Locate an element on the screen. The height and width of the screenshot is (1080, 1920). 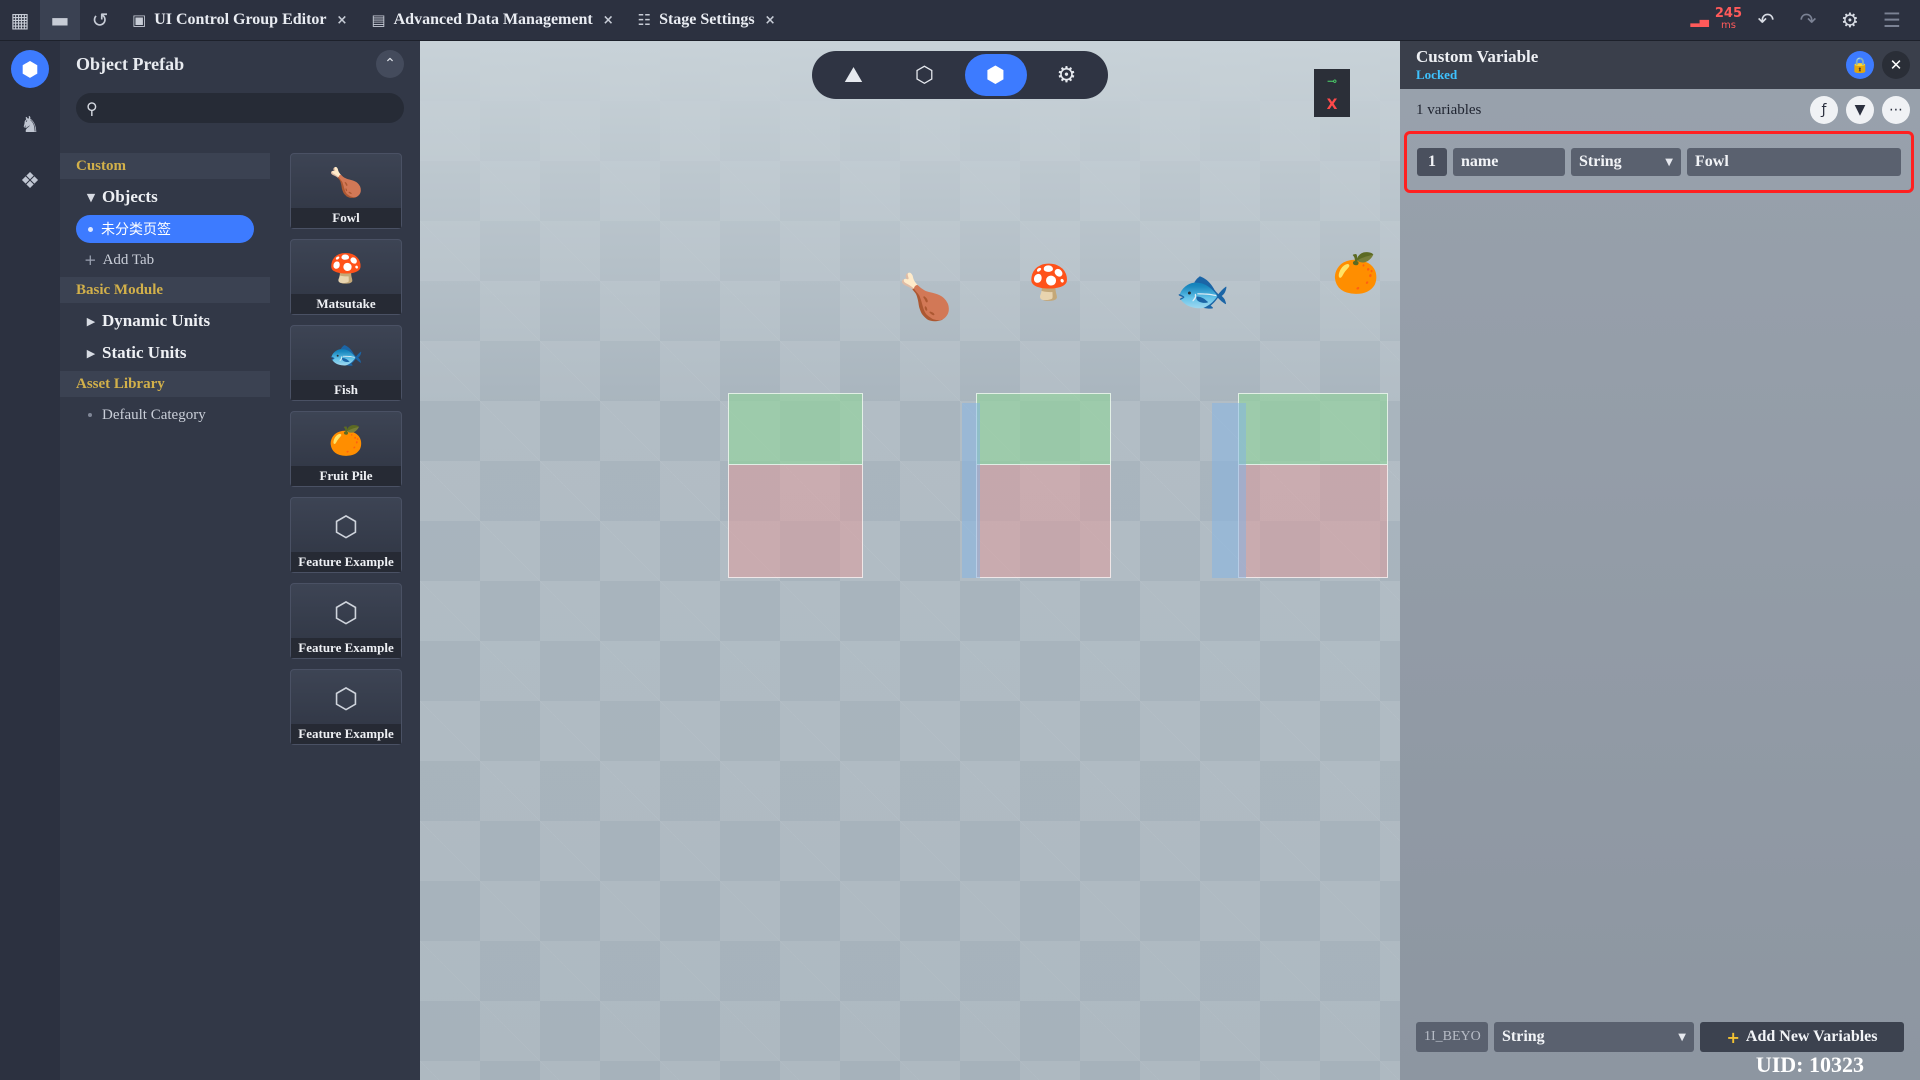
tab-stage-settings: ☷ Stage Settings × is located at coordinates (707, 20).